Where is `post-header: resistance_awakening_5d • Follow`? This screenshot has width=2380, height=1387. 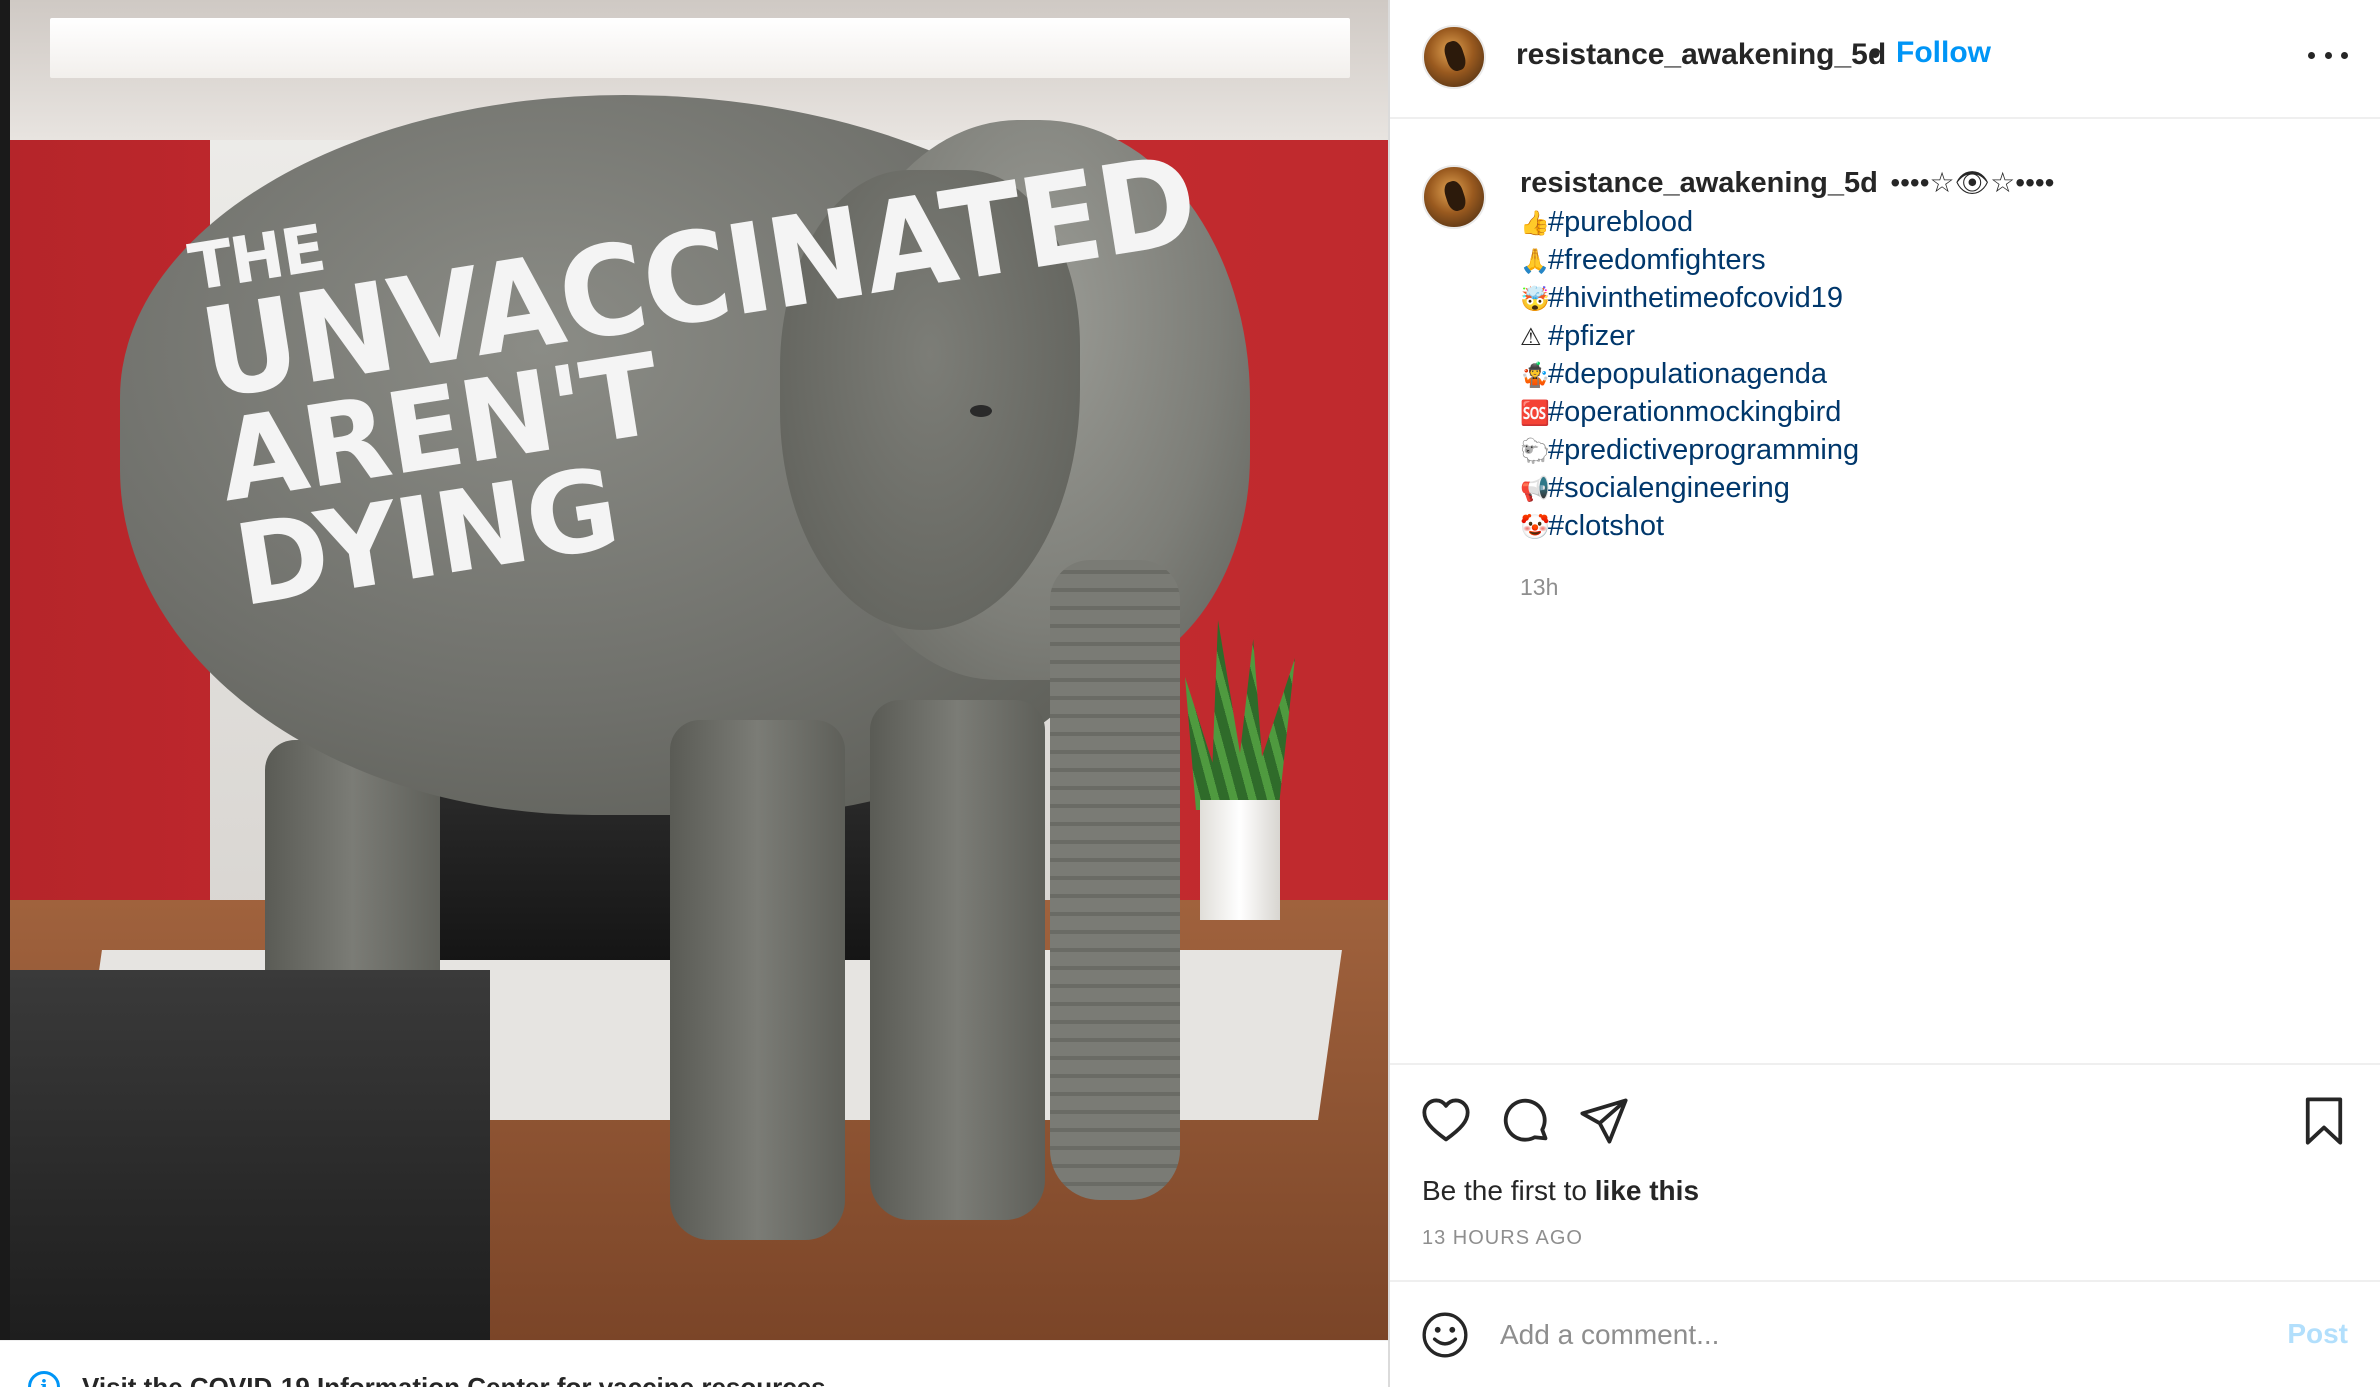 post-header: resistance_awakening_5d • Follow is located at coordinates (1885, 59).